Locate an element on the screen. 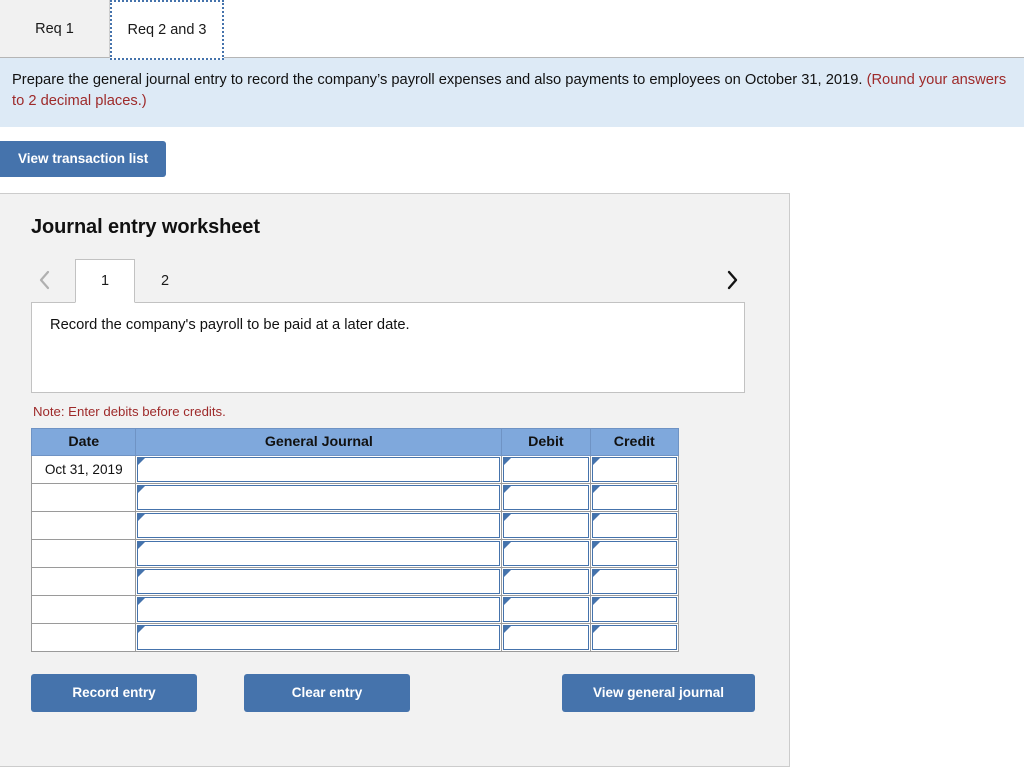  chevron-right-icon is located at coordinates (732, 280).